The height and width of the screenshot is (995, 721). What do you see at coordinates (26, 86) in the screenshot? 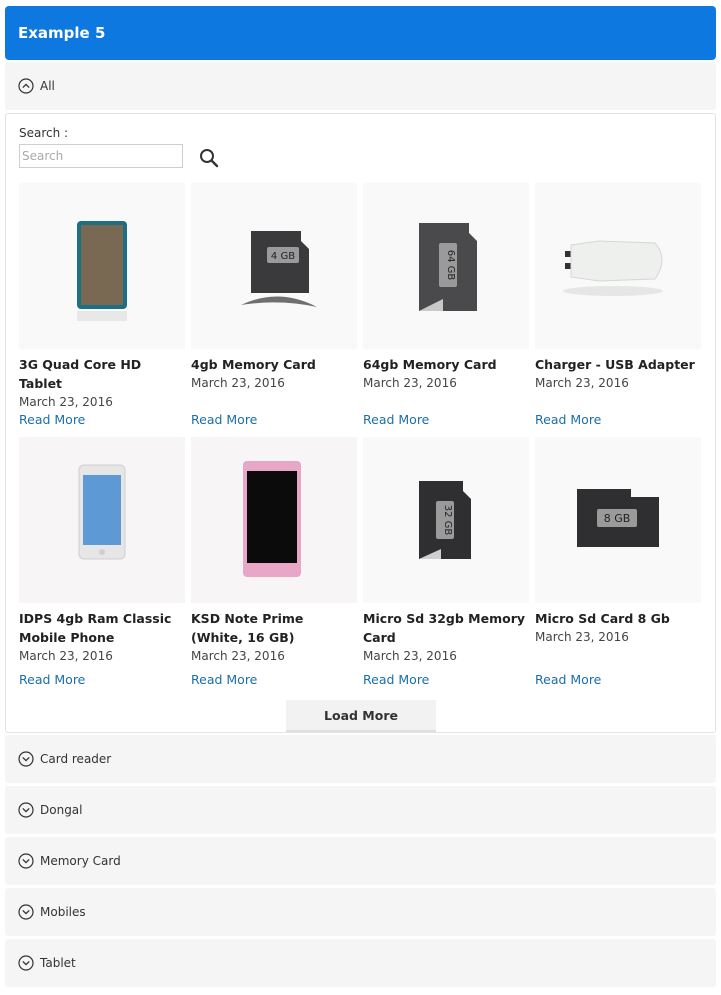
I see `chevron-up-icon` at bounding box center [26, 86].